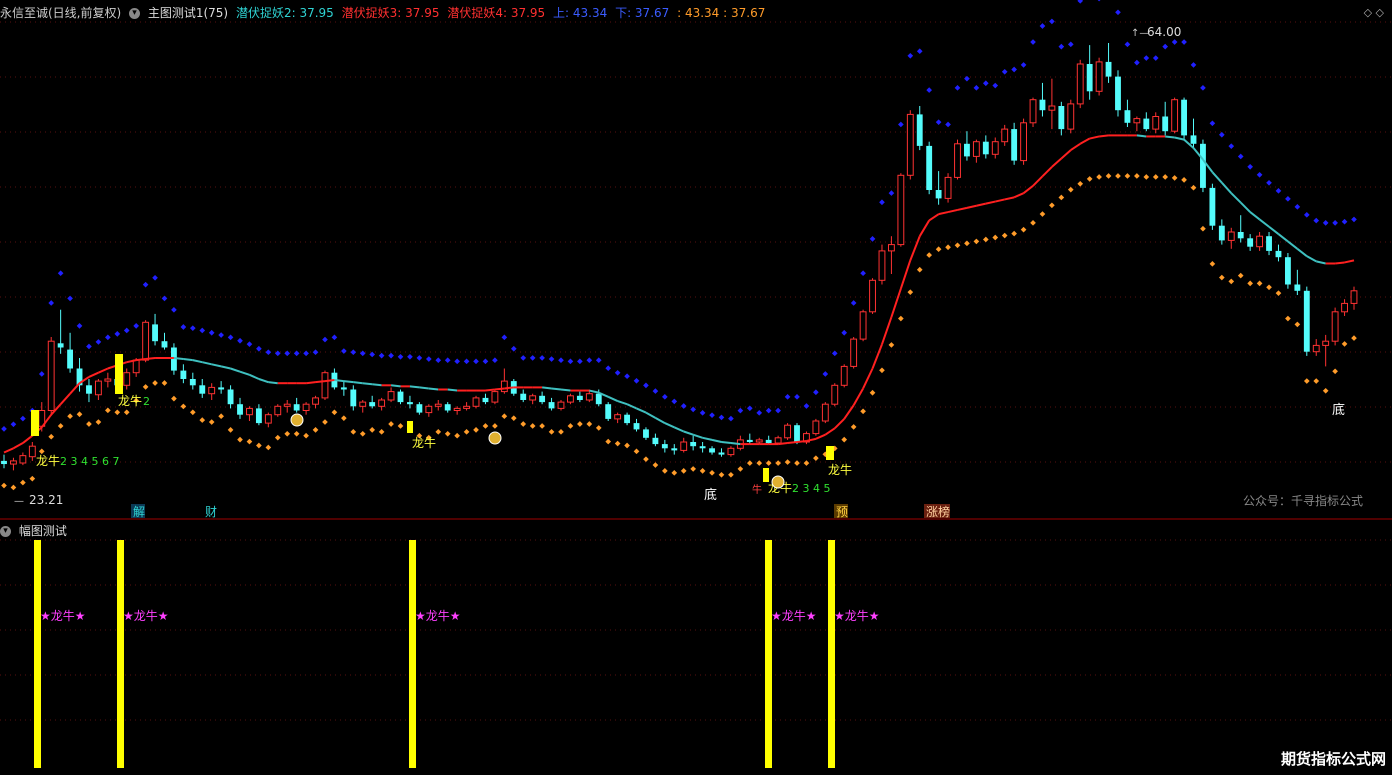 This screenshot has width=1392, height=775. What do you see at coordinates (43, 531) in the screenshot?
I see `sub-chart-title: 幅图测试` at bounding box center [43, 531].